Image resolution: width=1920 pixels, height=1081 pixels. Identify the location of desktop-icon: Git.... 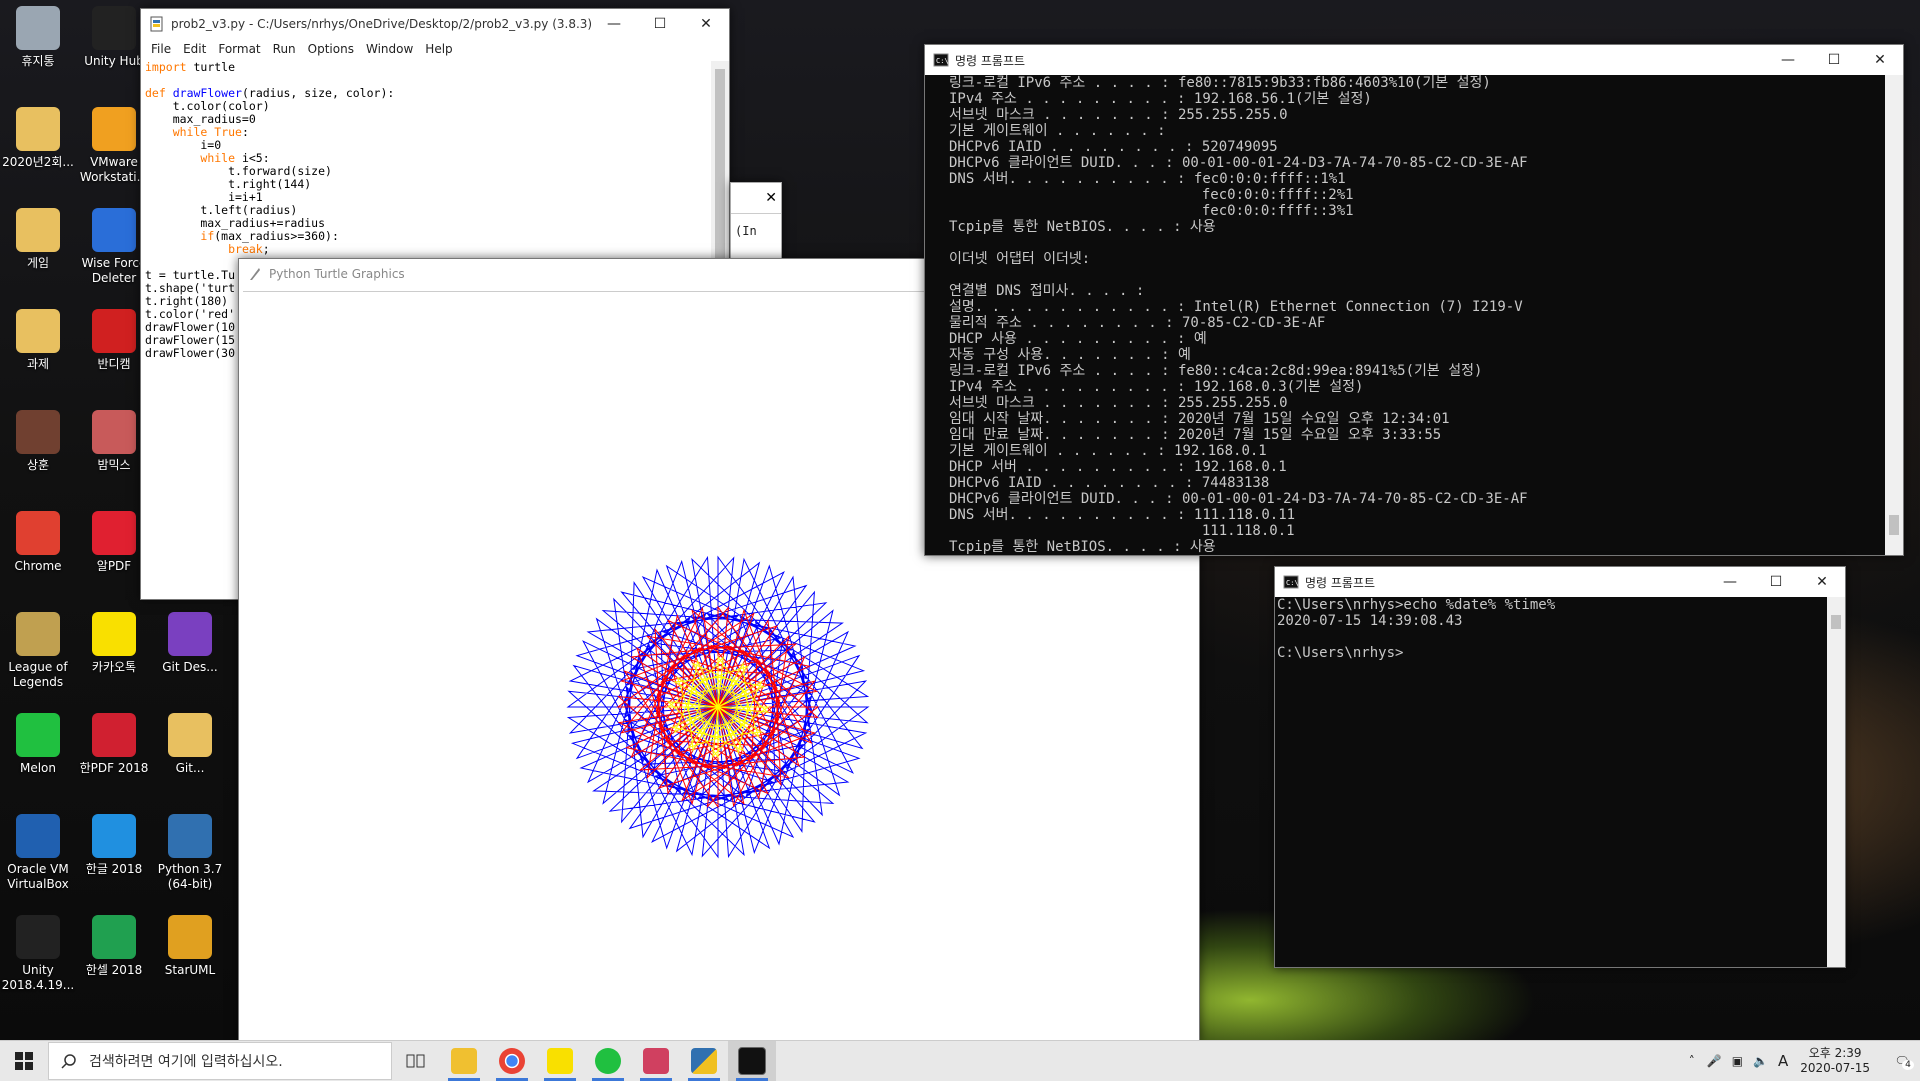
(190, 744).